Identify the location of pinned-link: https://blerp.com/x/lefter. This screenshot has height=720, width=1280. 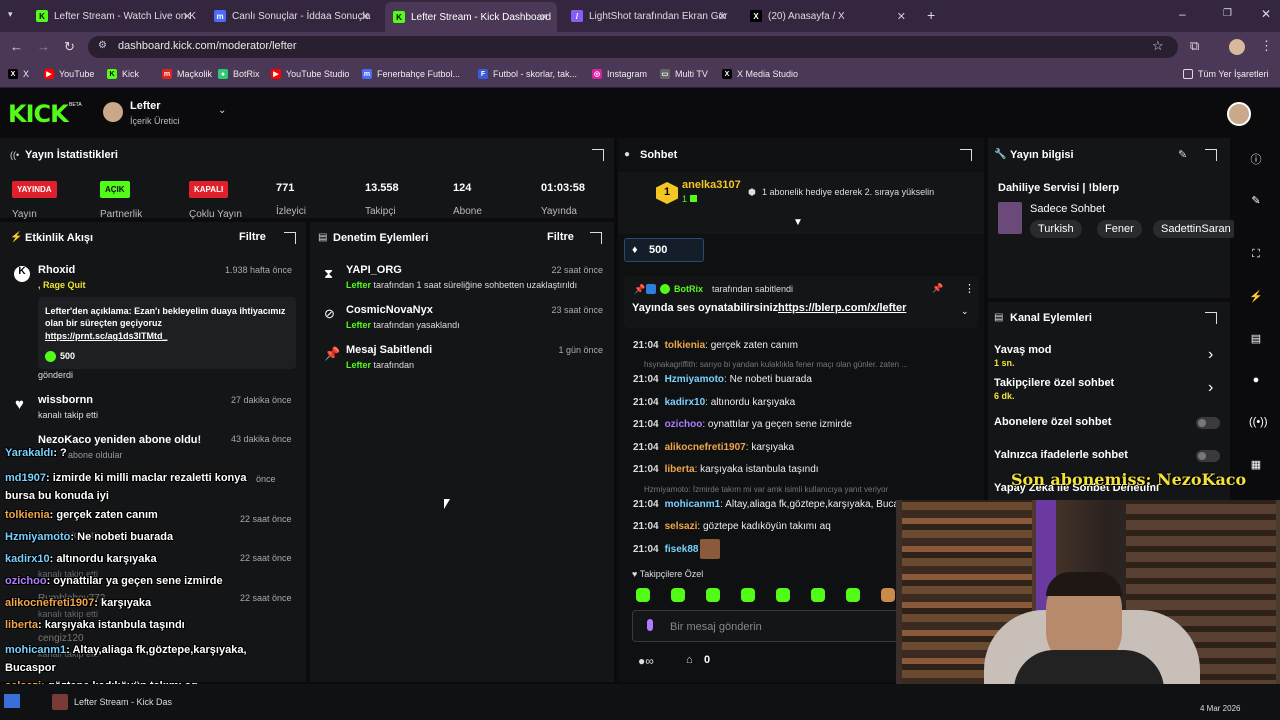
(842, 308).